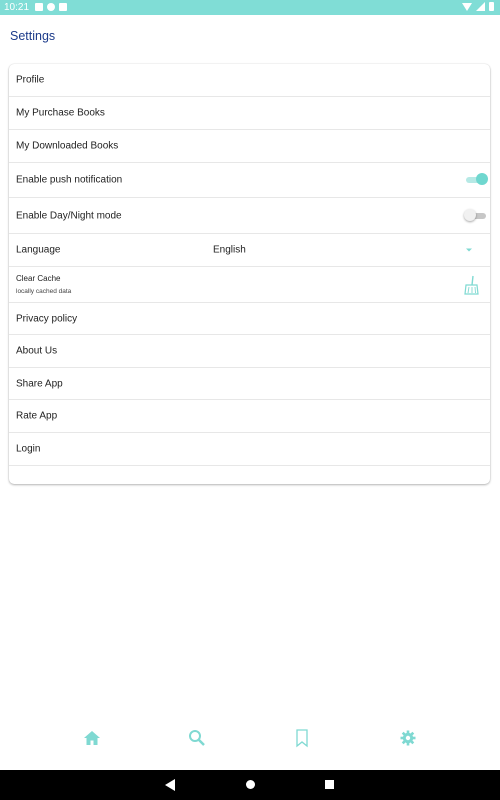 The height and width of the screenshot is (800, 500). Describe the element at coordinates (249, 384) in the screenshot. I see `settings-item-share-app: Share App` at that location.